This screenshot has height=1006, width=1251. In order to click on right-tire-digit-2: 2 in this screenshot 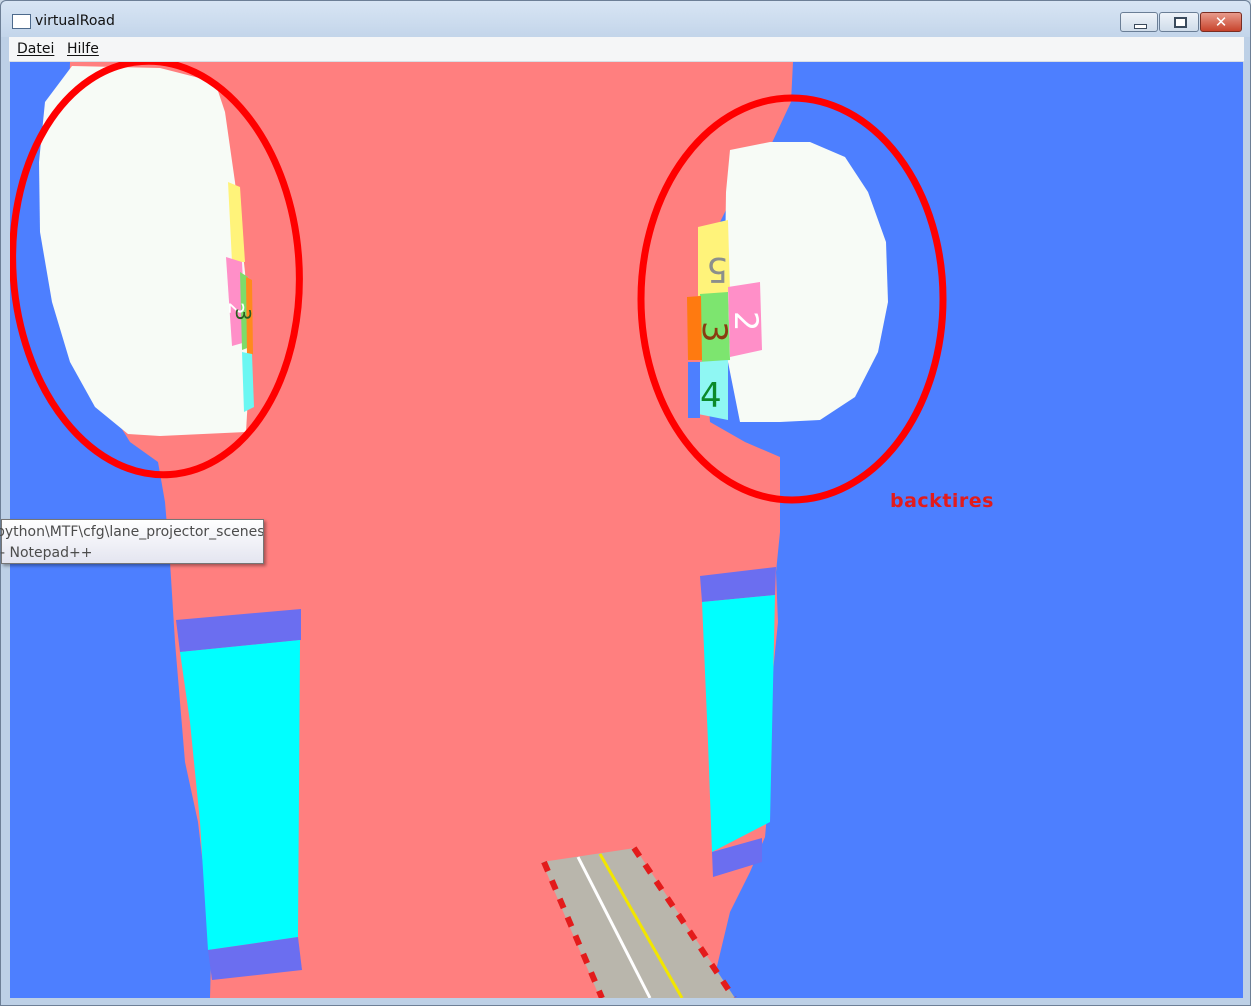, I will do `click(746, 321)`.